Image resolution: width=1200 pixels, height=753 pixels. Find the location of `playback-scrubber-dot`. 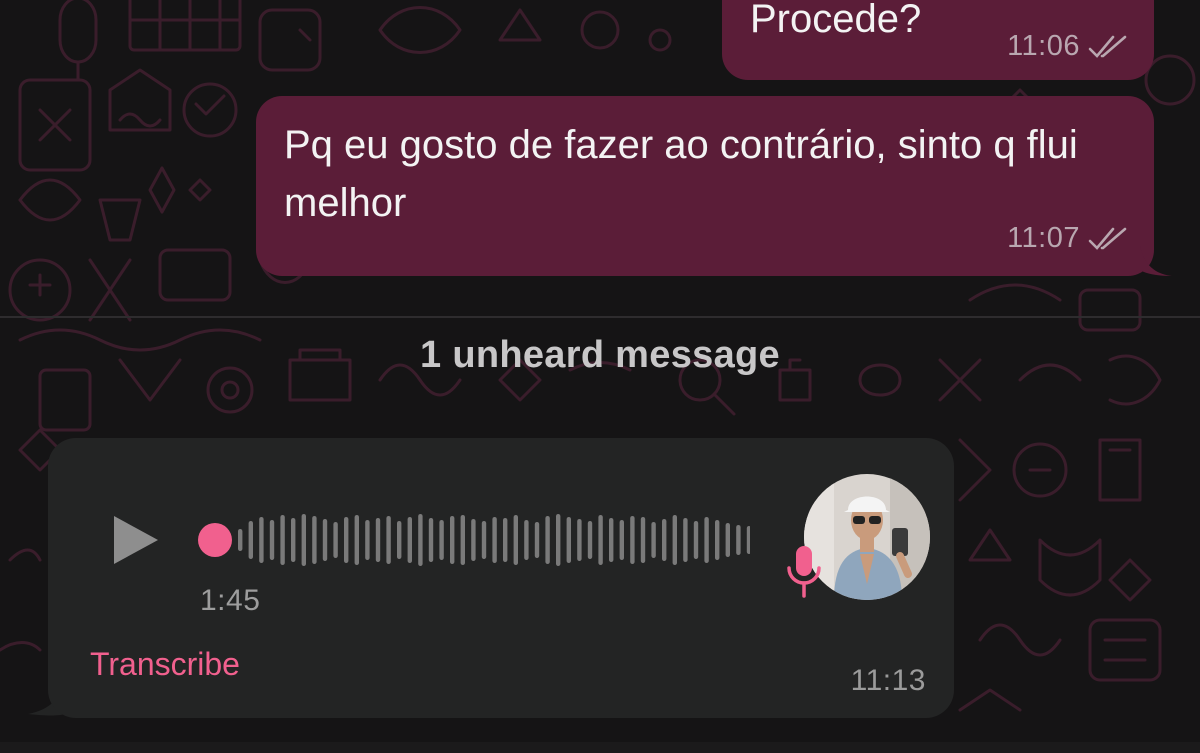

playback-scrubber-dot is located at coordinates (215, 540).